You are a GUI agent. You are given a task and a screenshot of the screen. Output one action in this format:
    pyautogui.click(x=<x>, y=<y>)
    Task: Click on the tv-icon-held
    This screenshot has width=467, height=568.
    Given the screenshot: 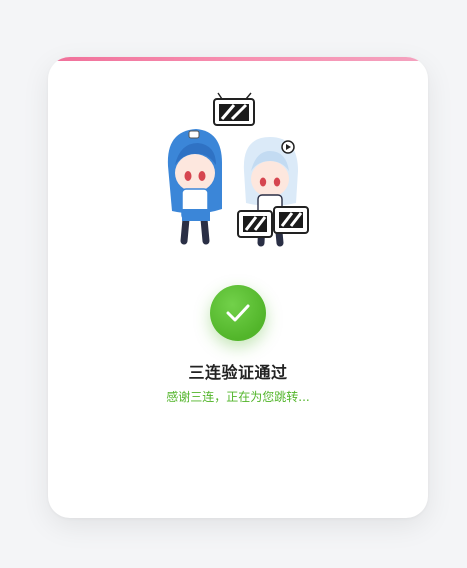 What is the action you would take?
    pyautogui.click(x=273, y=222)
    